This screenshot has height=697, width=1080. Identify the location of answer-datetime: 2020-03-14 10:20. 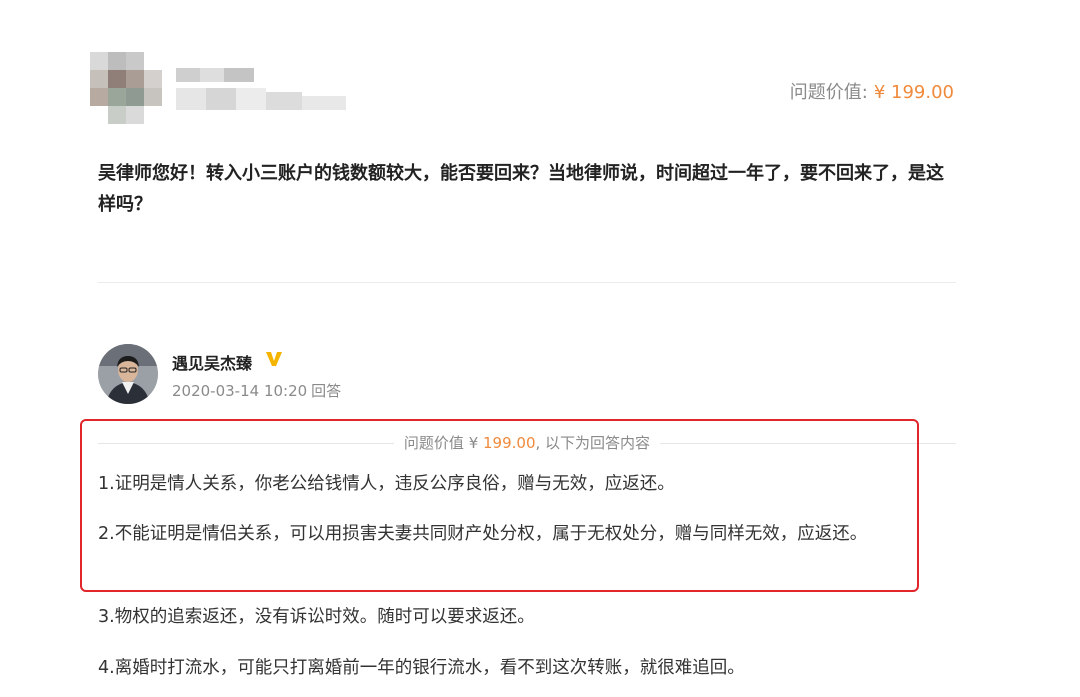
(240, 391).